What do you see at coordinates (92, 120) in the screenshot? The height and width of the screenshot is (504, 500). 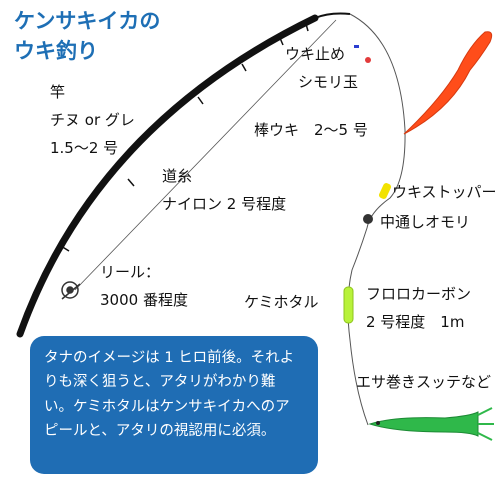 I see `rod-type-label: チヌ or グレ` at bounding box center [92, 120].